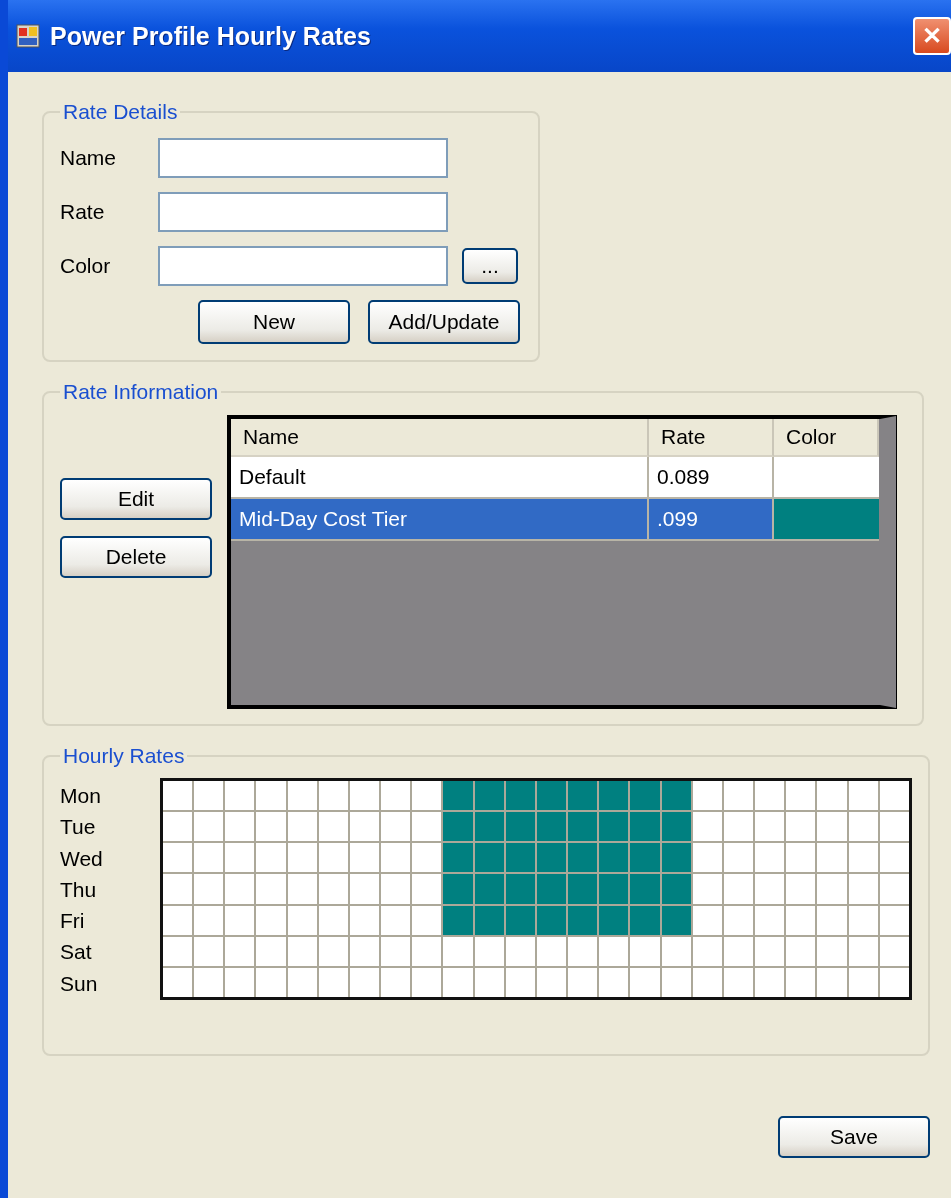  Describe the element at coordinates (444, 322) in the screenshot. I see `action-button: Add/Update` at that location.